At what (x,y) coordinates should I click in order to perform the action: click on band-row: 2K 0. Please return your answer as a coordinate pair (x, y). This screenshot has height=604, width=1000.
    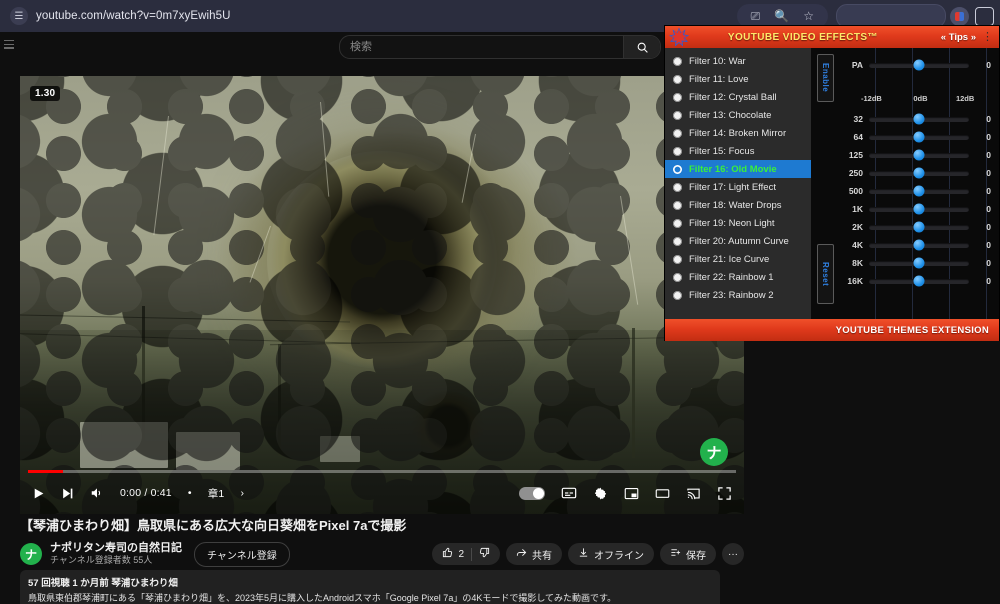
    Looking at the image, I should click on (914, 227).